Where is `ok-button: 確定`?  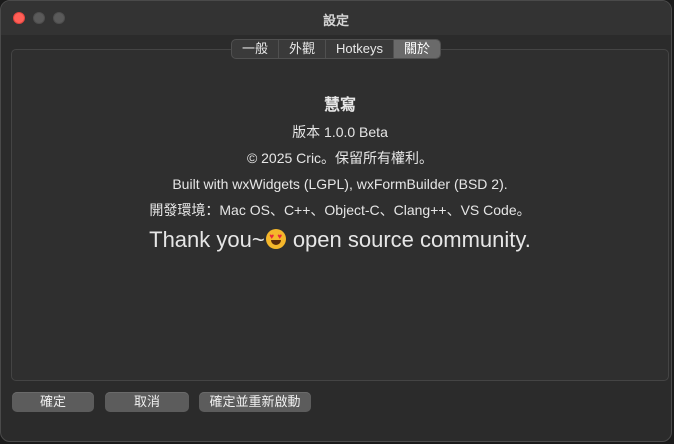 ok-button: 確定 is located at coordinates (53, 402).